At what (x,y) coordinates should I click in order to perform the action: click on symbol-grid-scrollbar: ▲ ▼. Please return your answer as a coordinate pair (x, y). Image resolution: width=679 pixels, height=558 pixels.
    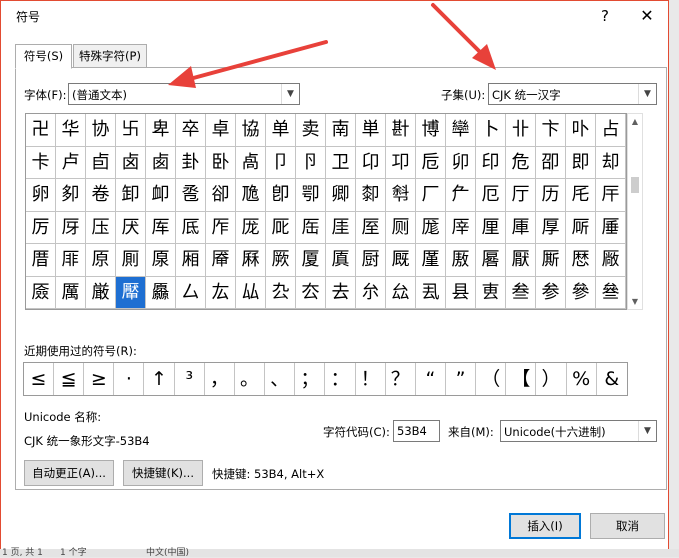
    Looking at the image, I should click on (635, 211).